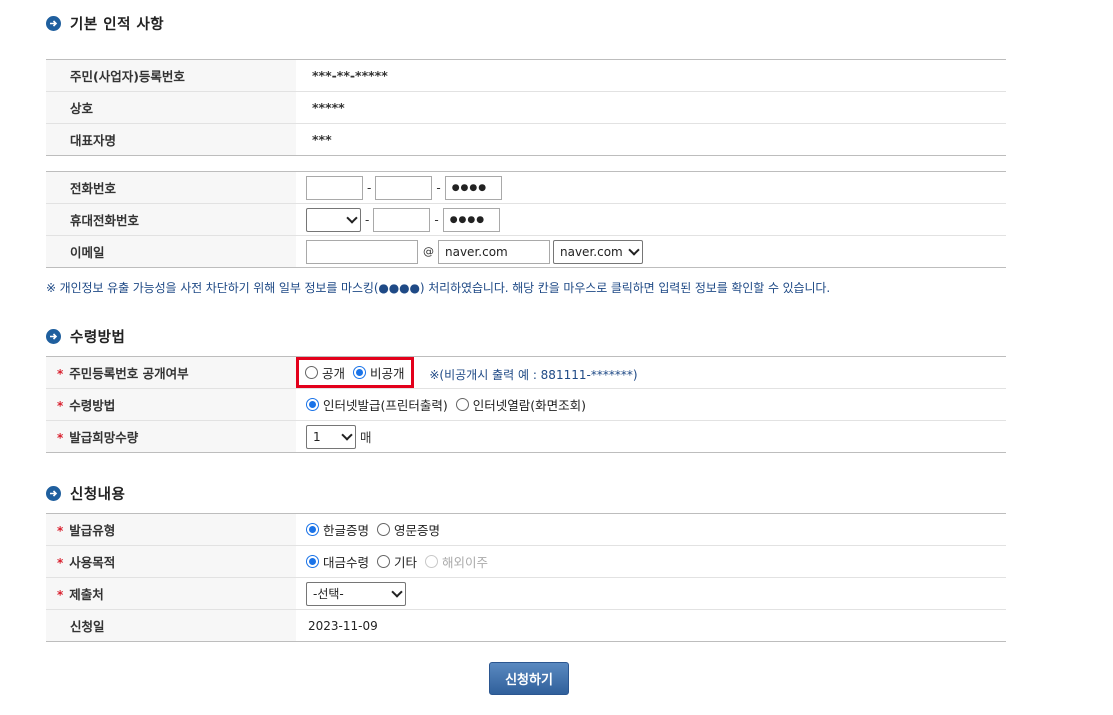  What do you see at coordinates (117, 25) in the screenshot?
I see `section-title-basic: 기본 인적 사항` at bounding box center [117, 25].